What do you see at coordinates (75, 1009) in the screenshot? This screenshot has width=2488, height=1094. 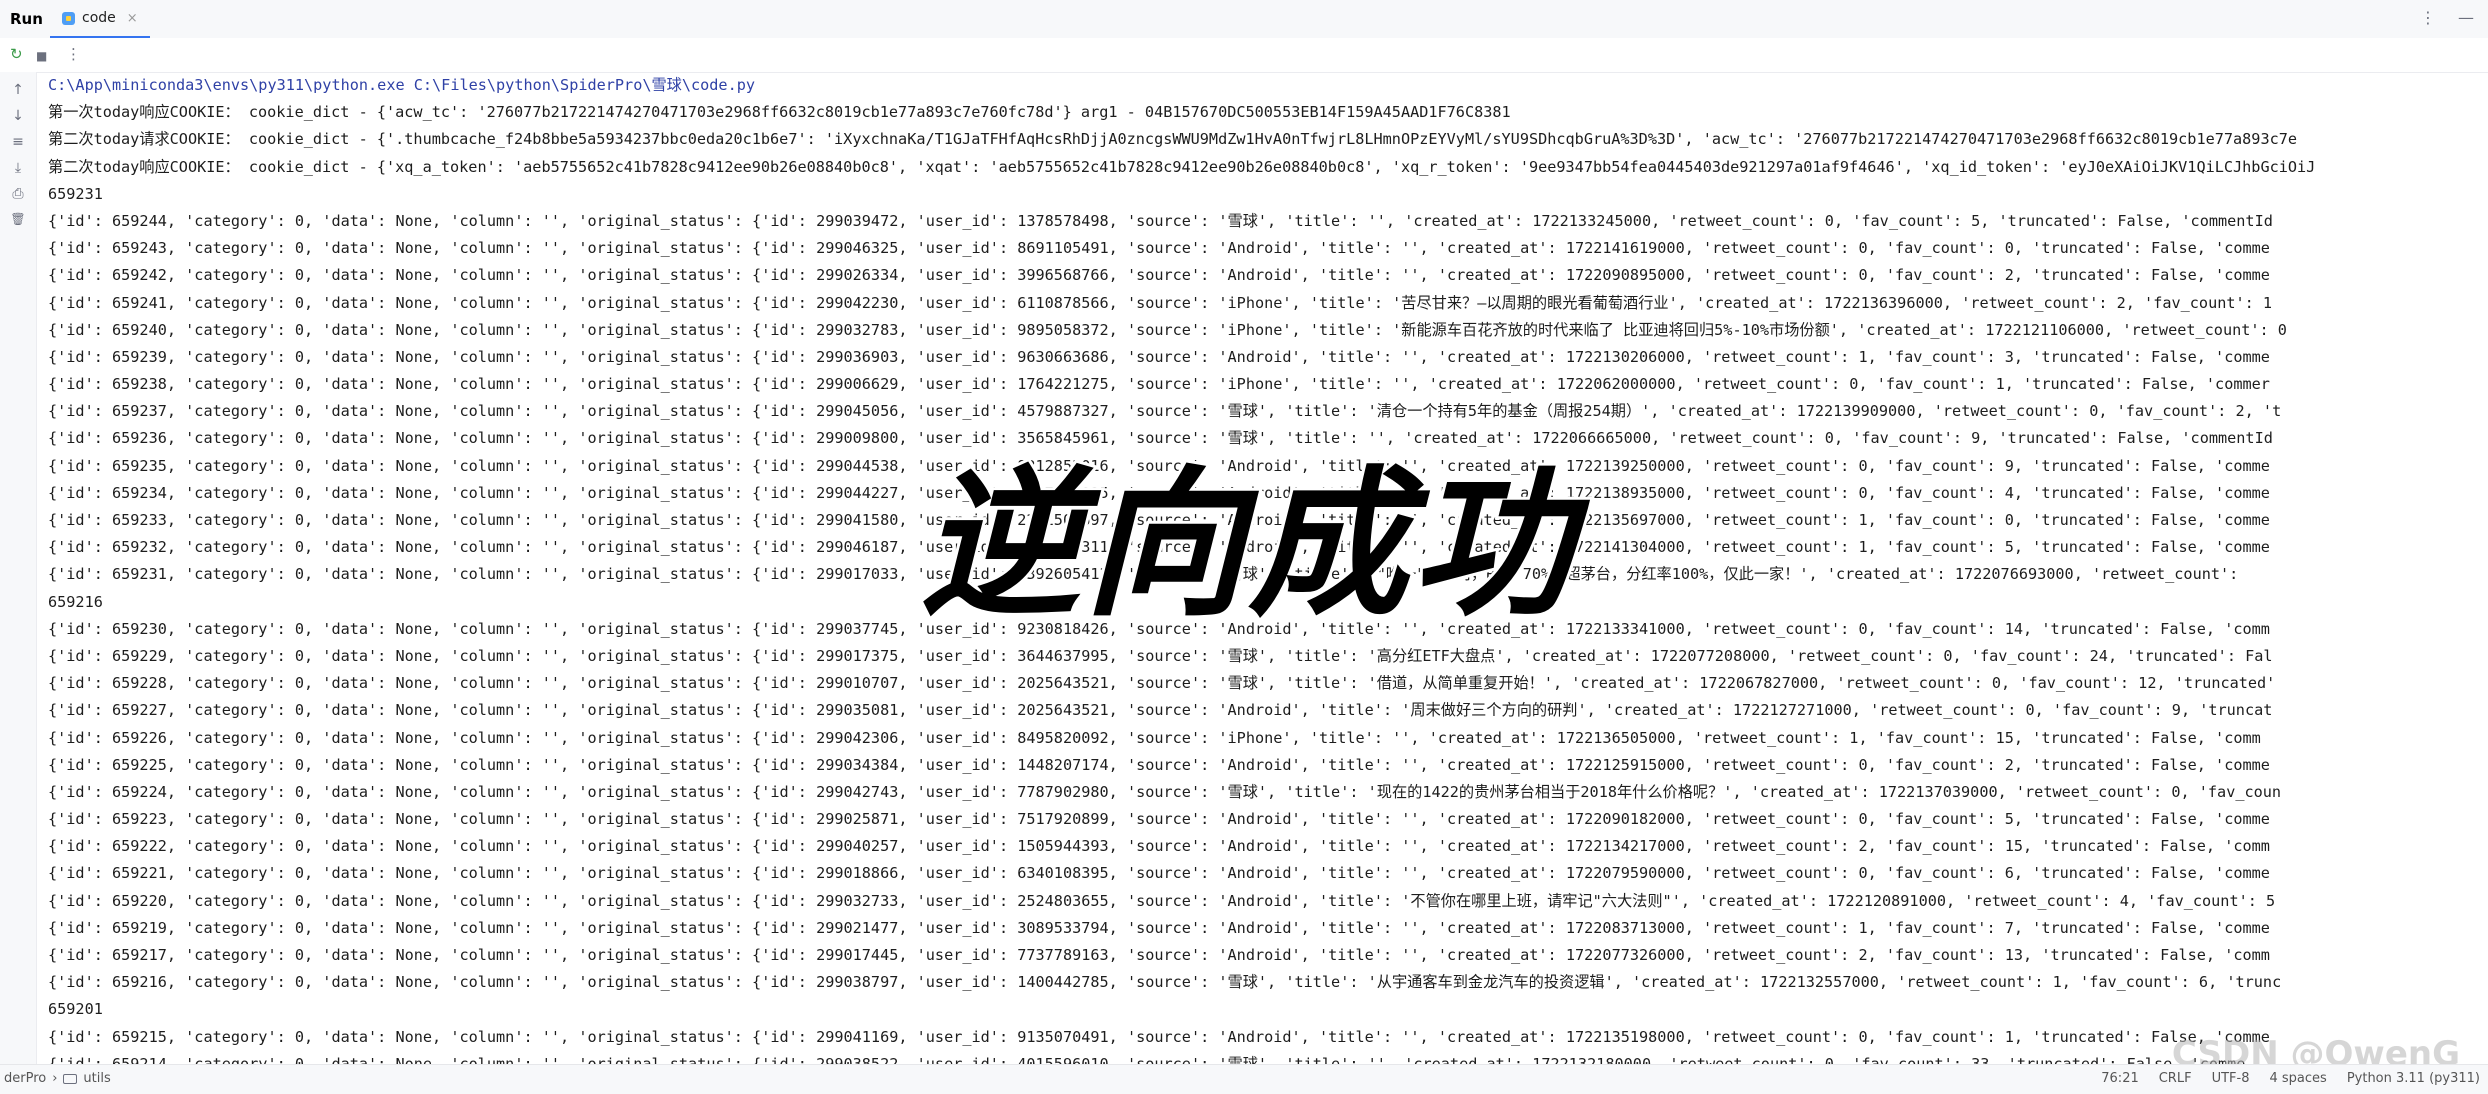 I see `console-line: 659201` at bounding box center [75, 1009].